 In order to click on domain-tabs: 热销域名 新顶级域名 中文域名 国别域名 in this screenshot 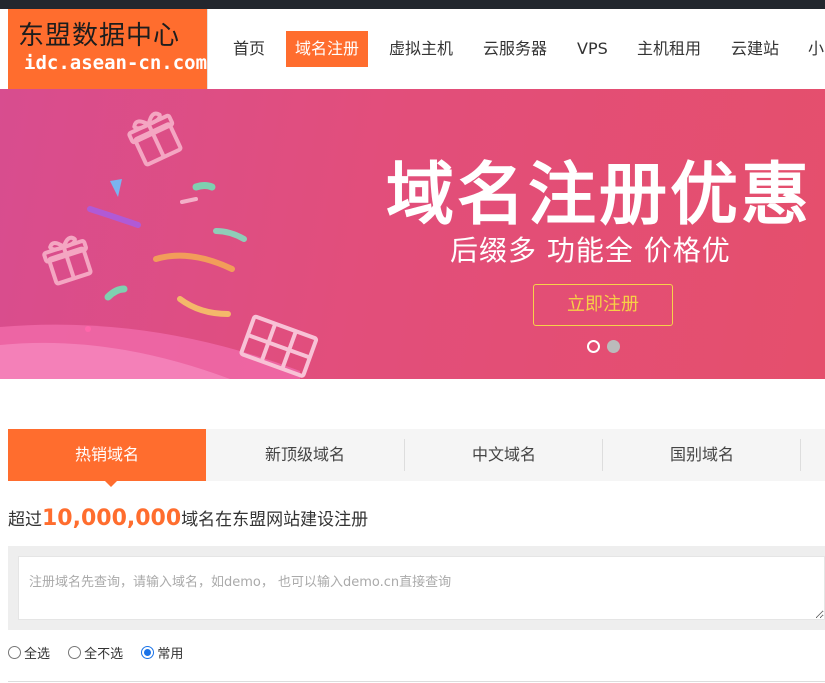, I will do `click(416, 455)`.